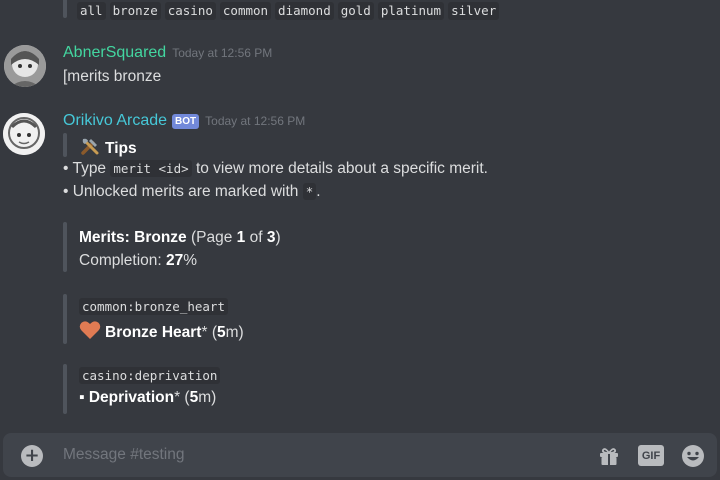  I want to click on category-tag: gold, so click(355, 11).